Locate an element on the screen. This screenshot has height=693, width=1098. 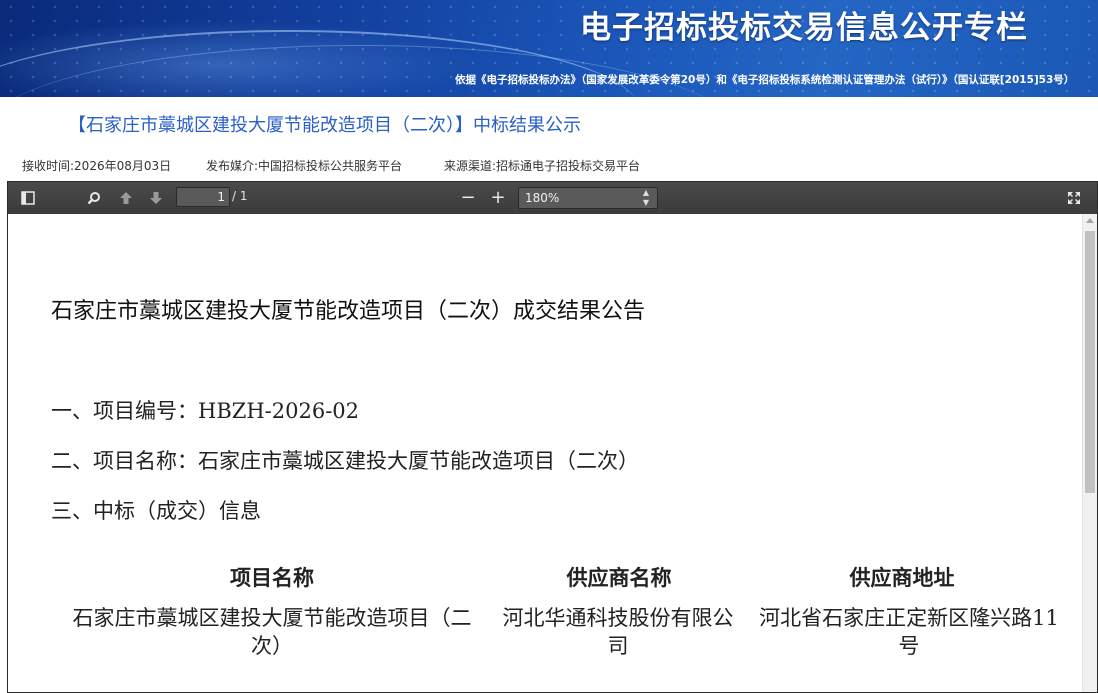
notice-title: 【石家庄市藁城区建投大厦节能改造项目（二次）】中标结果公示 is located at coordinates (324, 125).